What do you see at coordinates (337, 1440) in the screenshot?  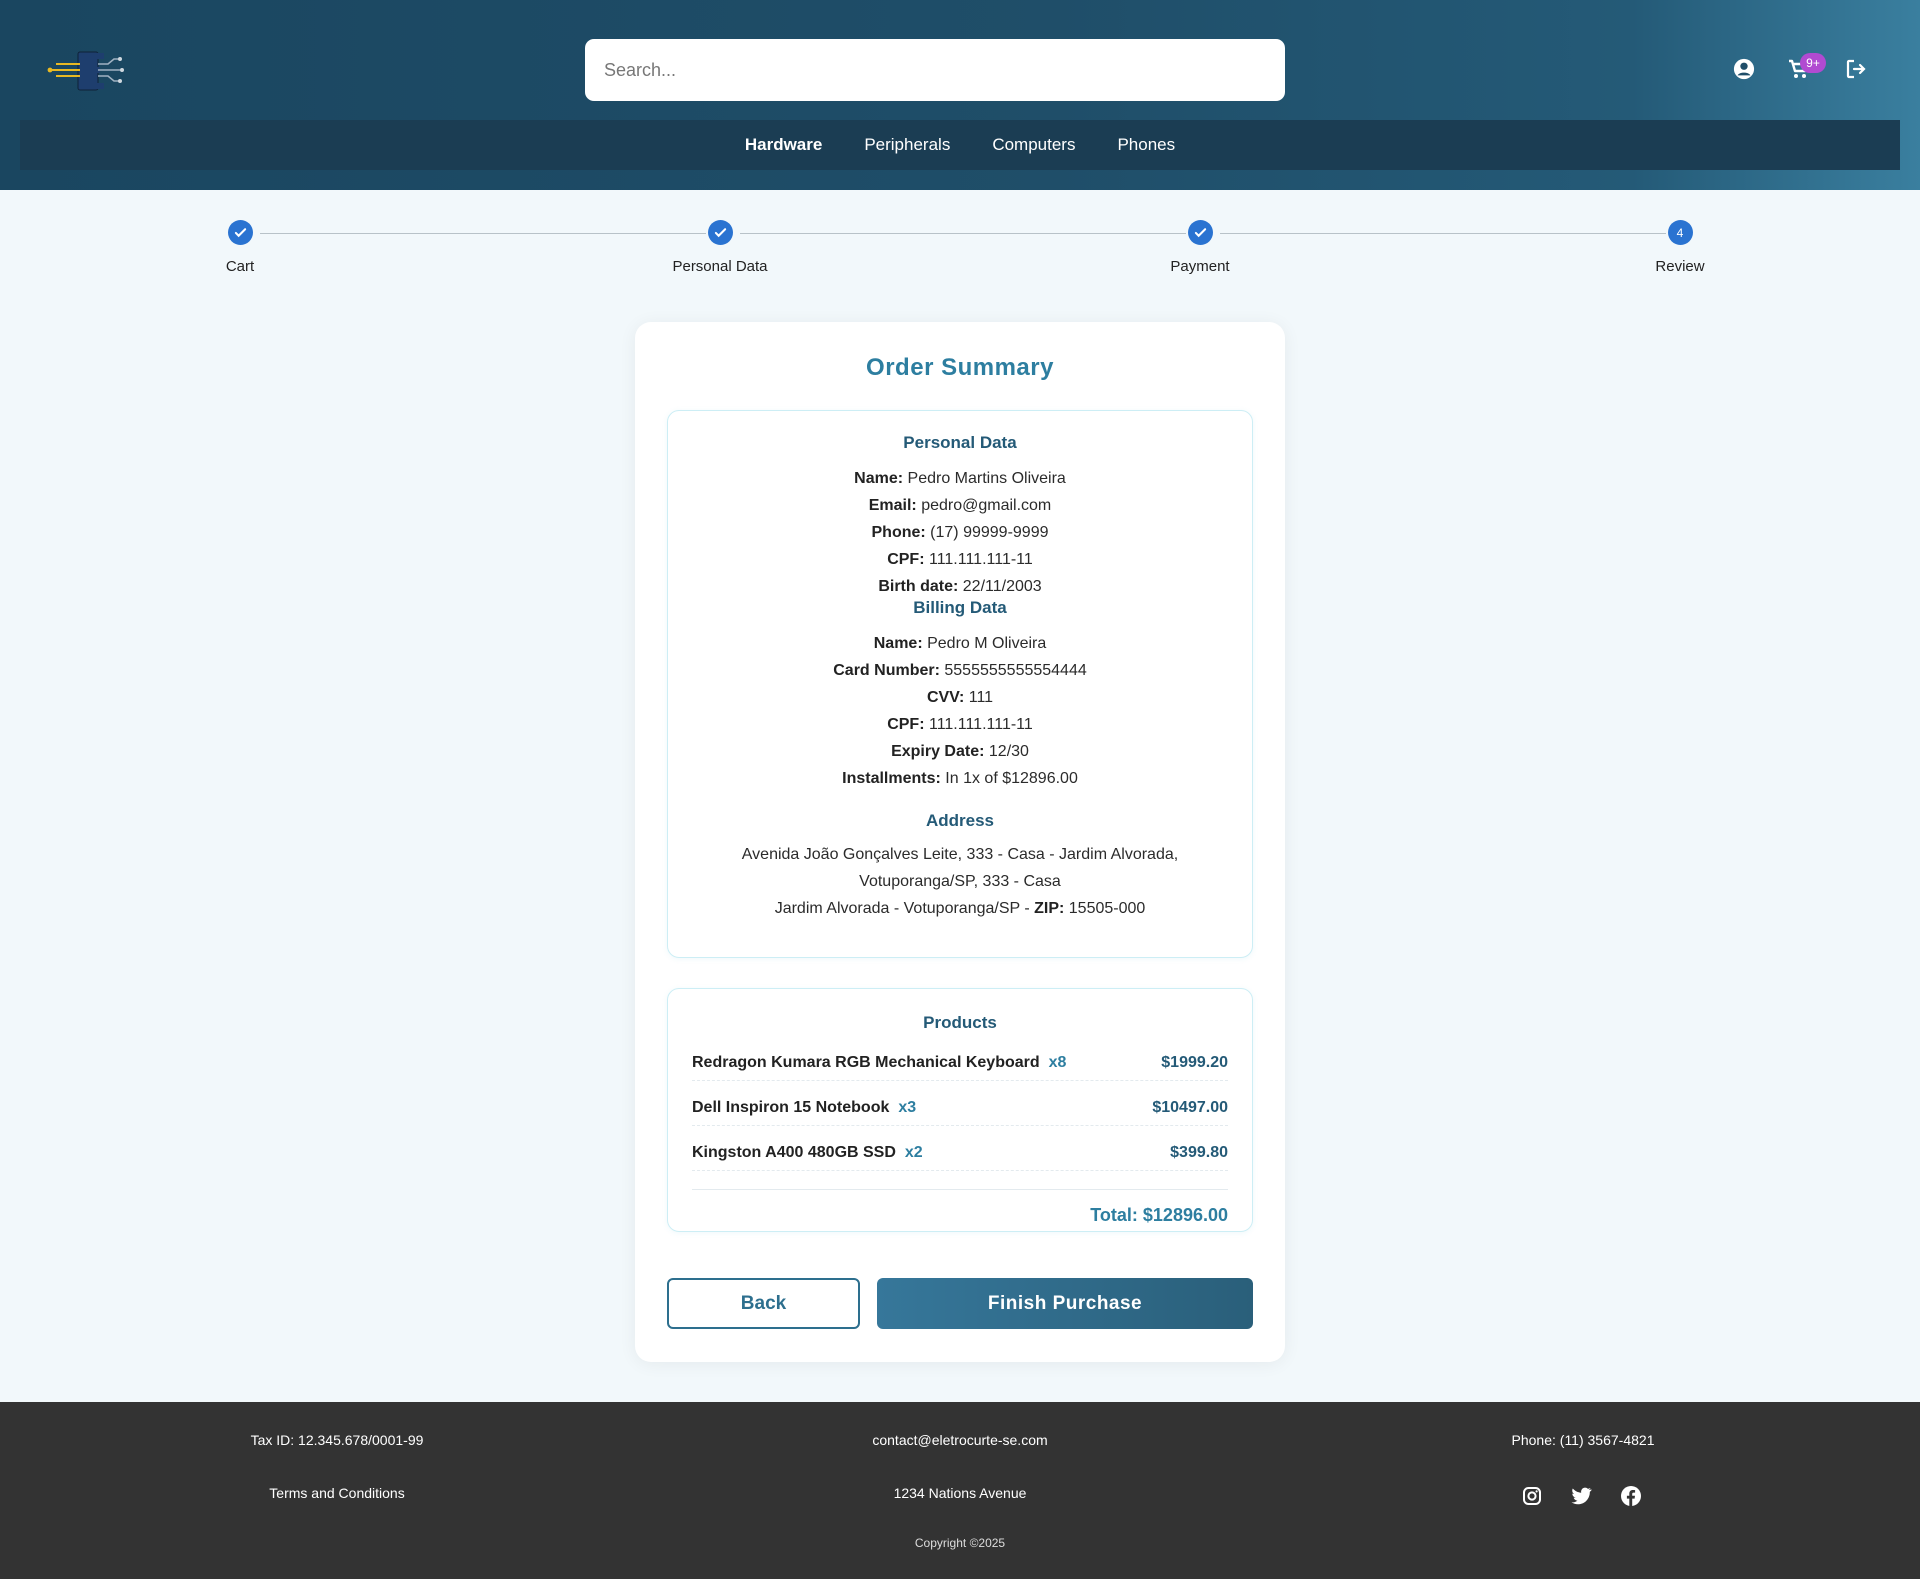 I see `footer-tax-id: Tax ID: 12.345.678/0001-99` at bounding box center [337, 1440].